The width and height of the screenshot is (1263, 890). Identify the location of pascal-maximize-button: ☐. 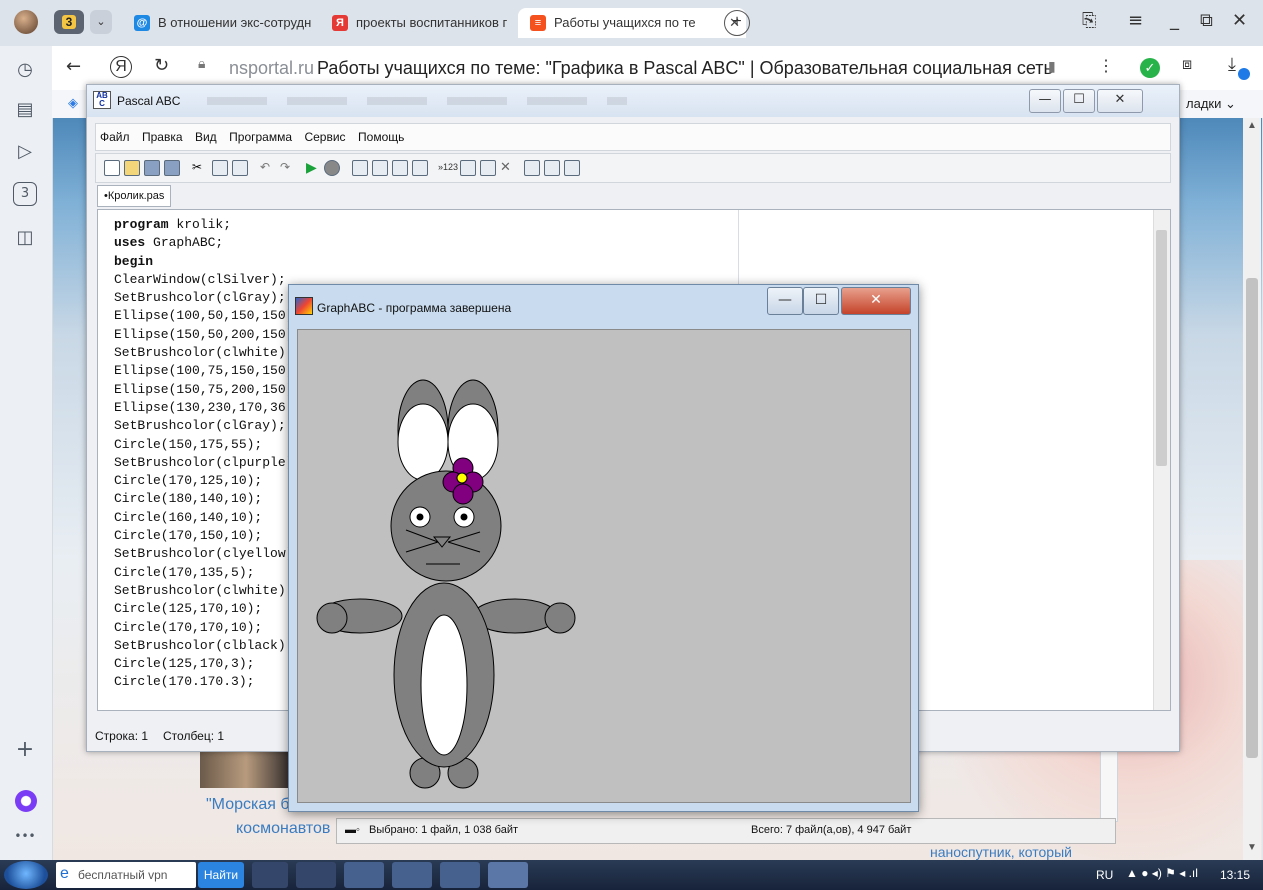
(1079, 101).